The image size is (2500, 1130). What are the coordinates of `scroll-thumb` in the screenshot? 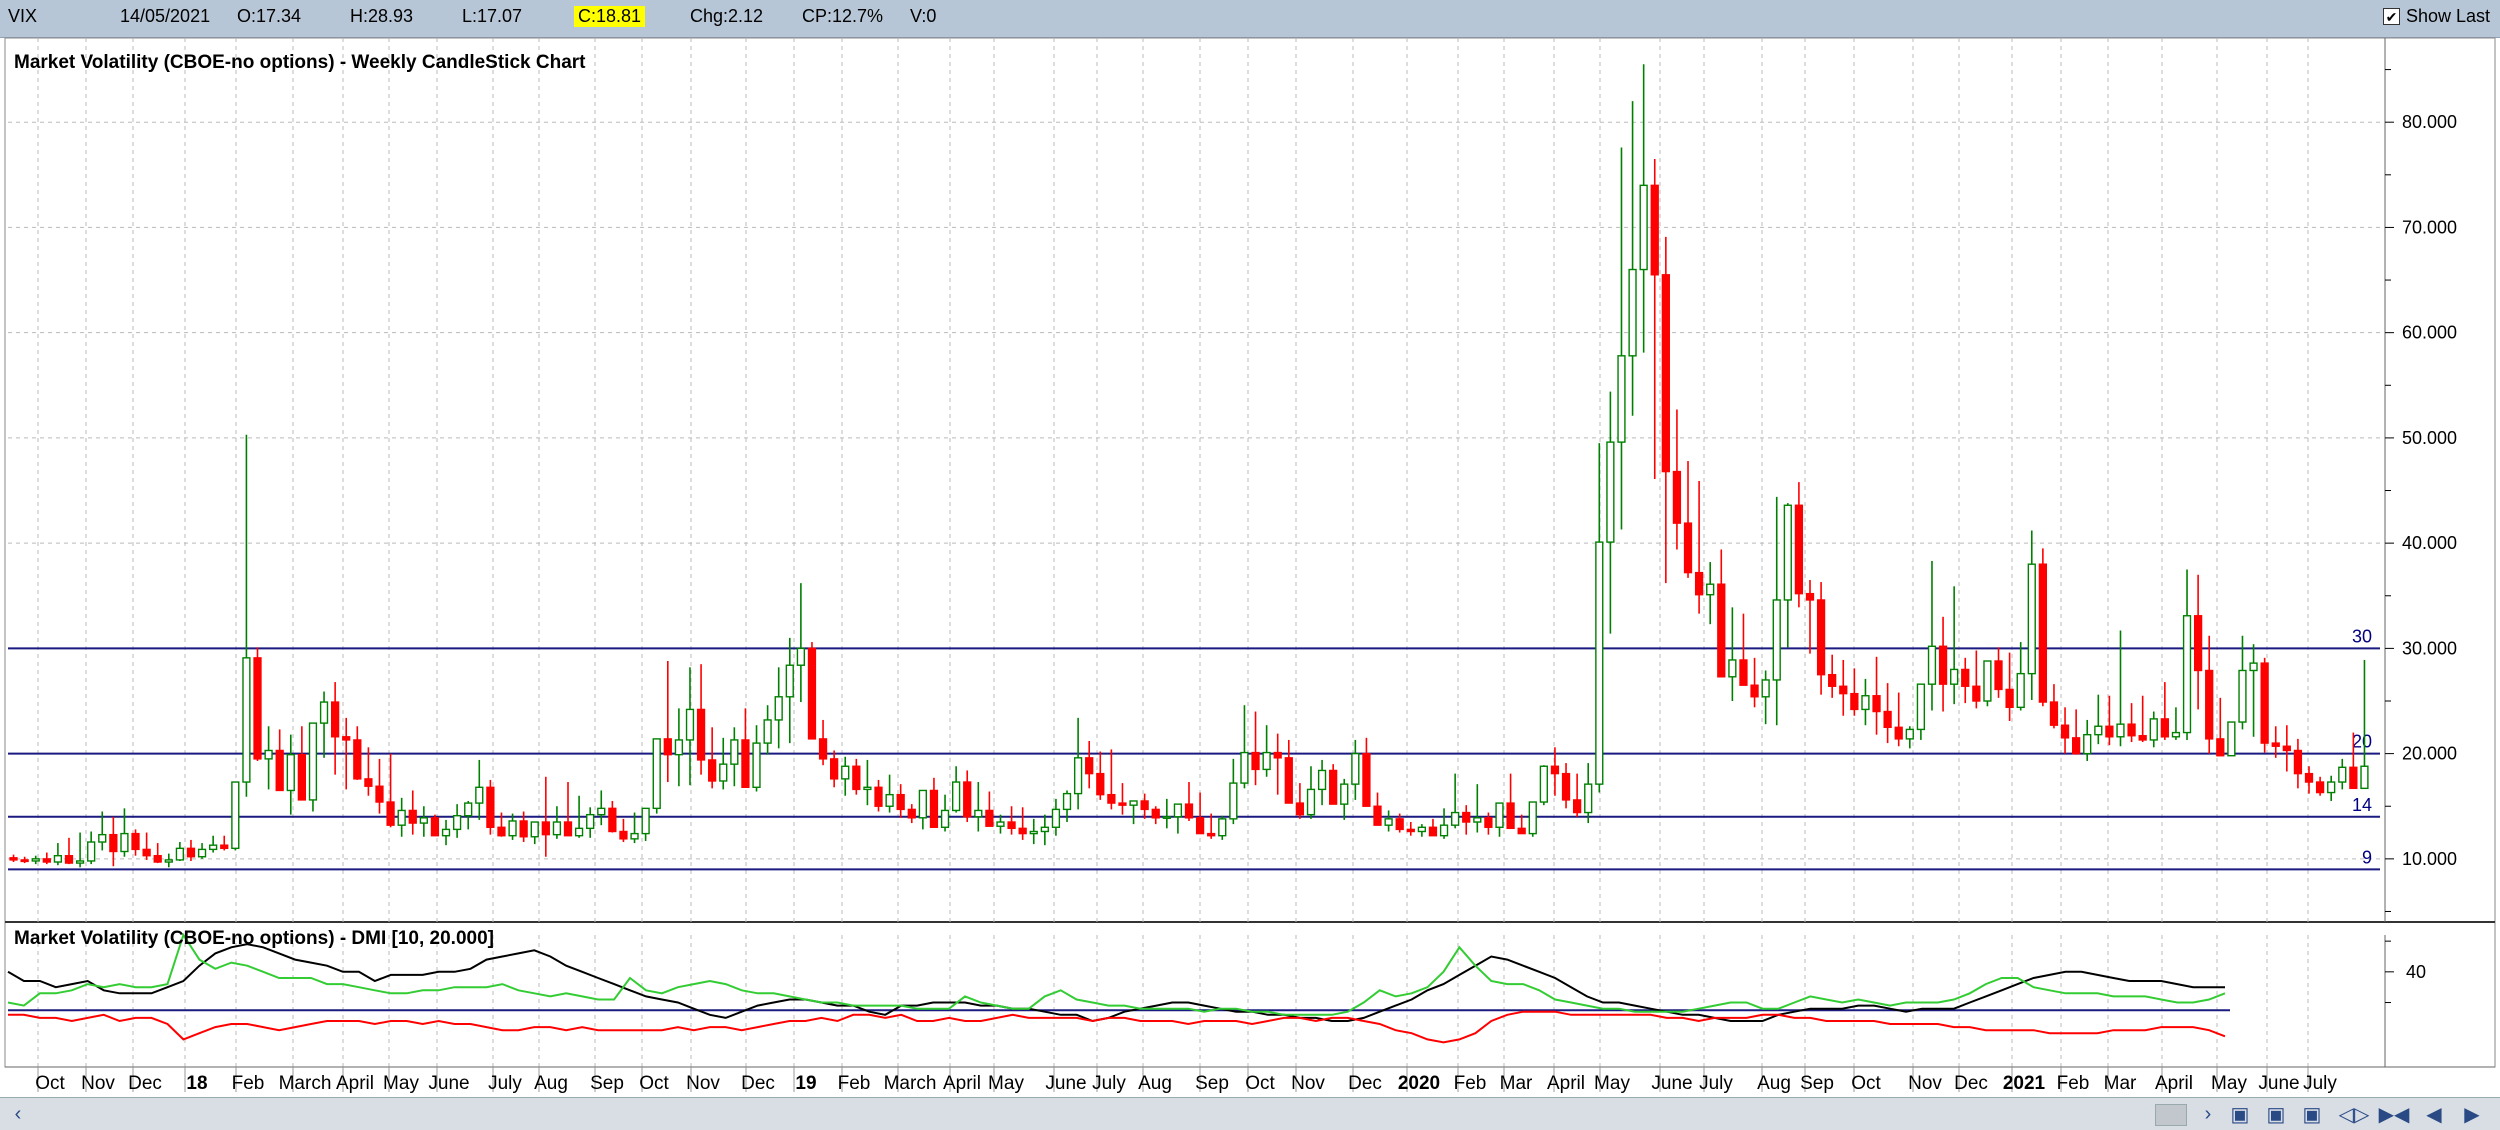 It's located at (2171, 1115).